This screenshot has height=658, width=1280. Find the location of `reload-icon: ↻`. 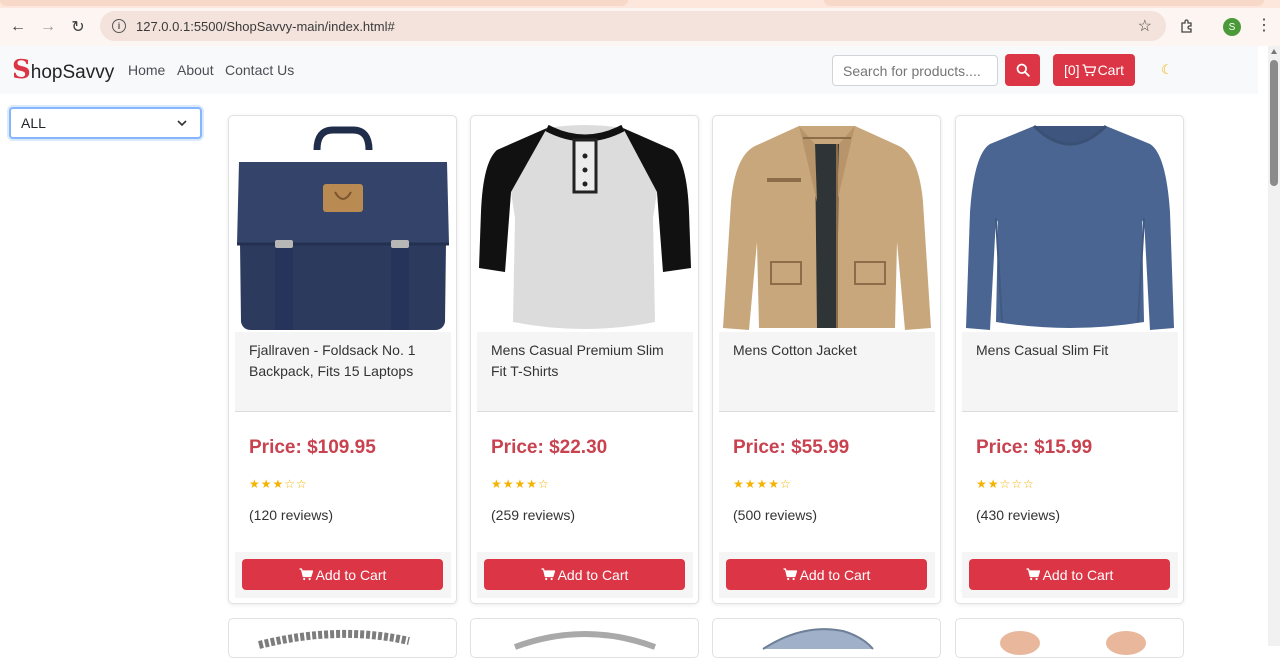

reload-icon: ↻ is located at coordinates (78, 27).